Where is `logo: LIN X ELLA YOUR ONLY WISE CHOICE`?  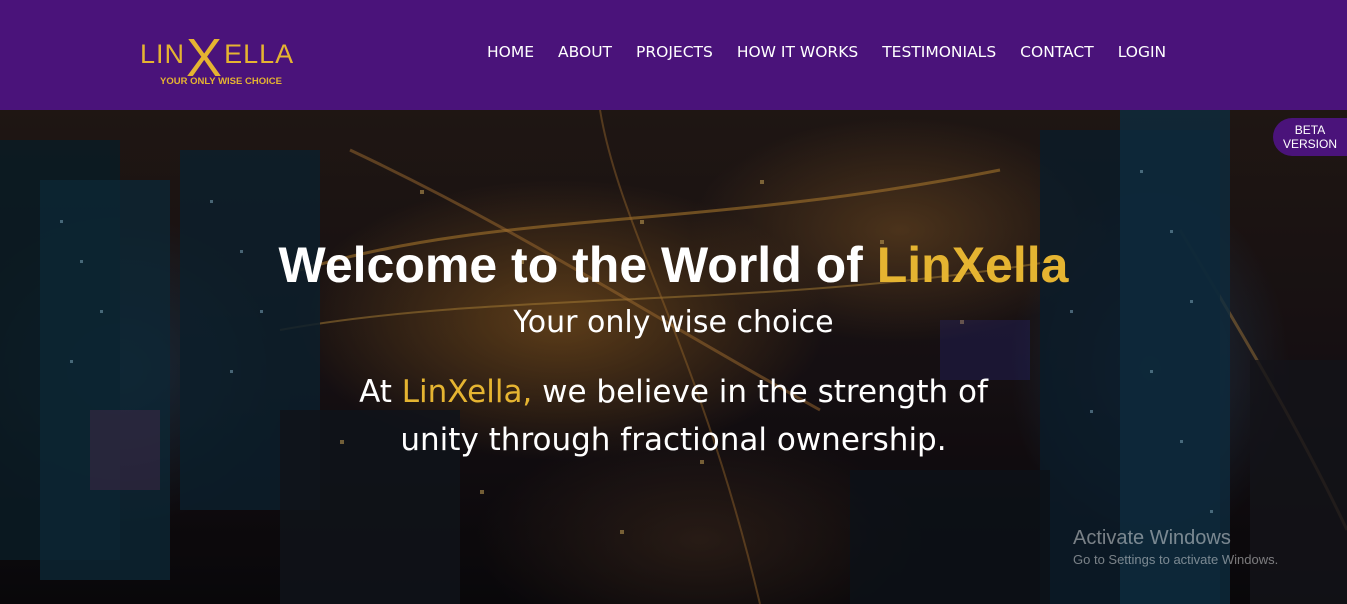
logo: LIN X ELLA YOUR ONLY WISE CHOICE is located at coordinates (225, 55).